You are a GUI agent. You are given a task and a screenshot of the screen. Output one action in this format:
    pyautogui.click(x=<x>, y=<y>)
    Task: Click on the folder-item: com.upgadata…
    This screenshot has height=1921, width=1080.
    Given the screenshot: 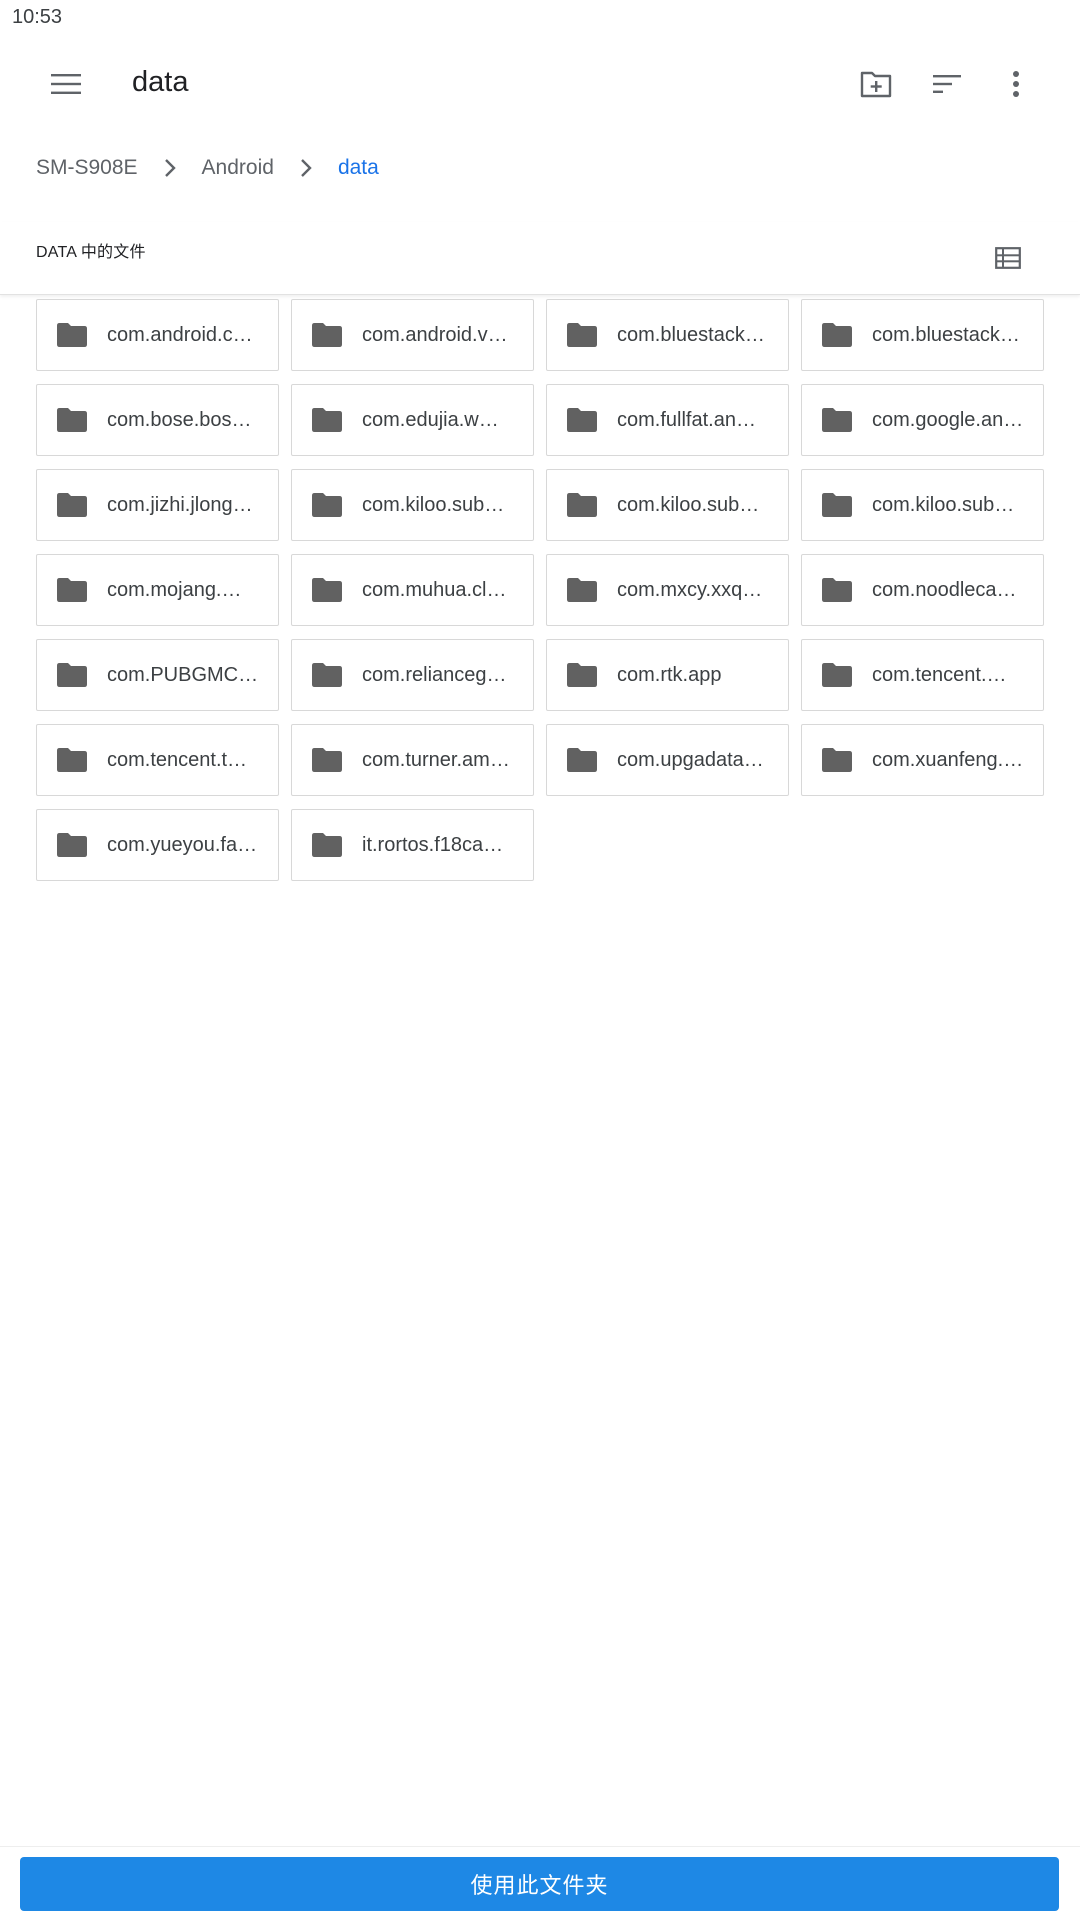 What is the action you would take?
    pyautogui.click(x=667, y=760)
    